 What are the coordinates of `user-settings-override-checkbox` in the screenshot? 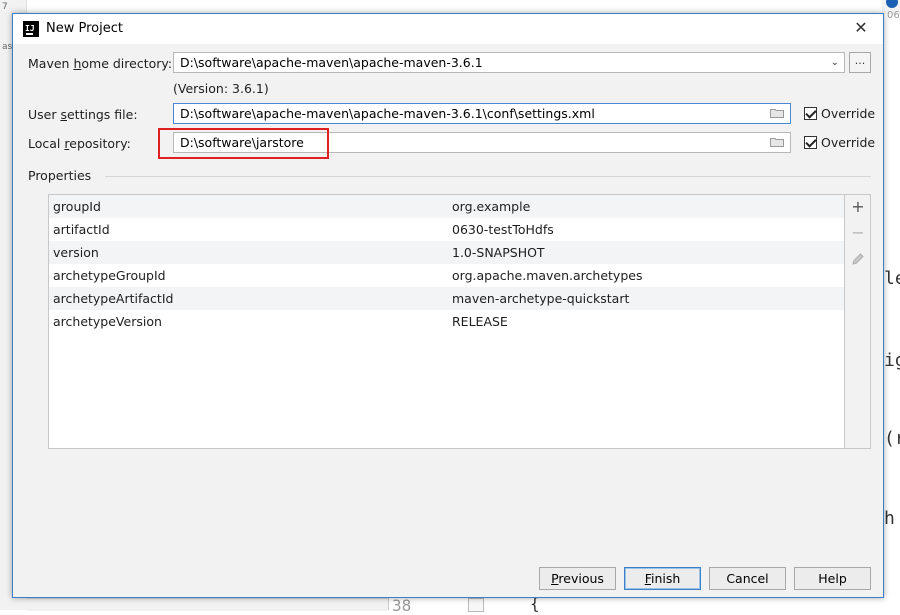 It's located at (810, 113).